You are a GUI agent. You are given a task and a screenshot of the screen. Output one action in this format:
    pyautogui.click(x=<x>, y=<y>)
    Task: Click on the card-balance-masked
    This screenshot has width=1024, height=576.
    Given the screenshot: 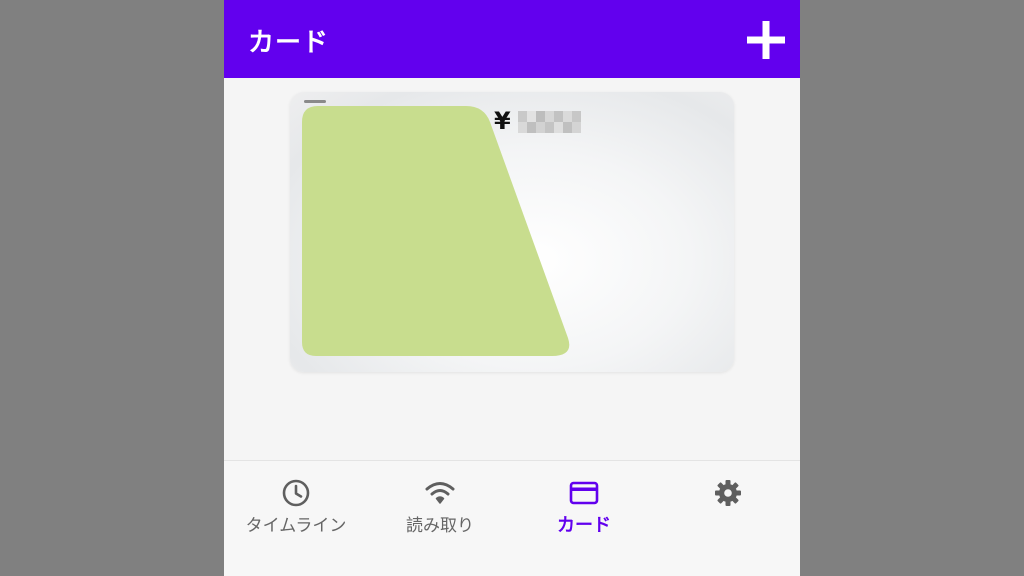 What is the action you would take?
    pyautogui.click(x=553, y=122)
    